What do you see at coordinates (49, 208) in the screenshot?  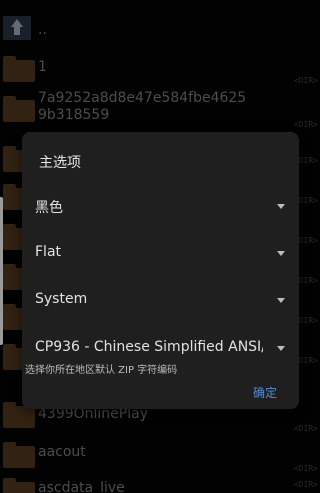 I see `select-value: 黑色` at bounding box center [49, 208].